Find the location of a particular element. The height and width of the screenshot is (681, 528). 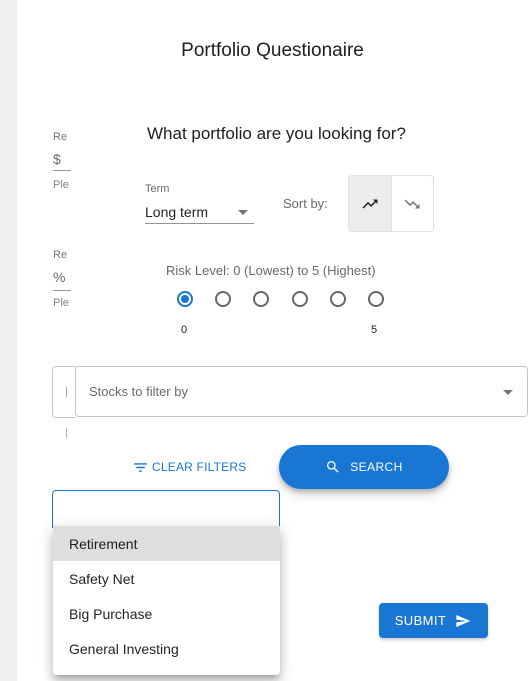

sort-descending-button is located at coordinates (411, 203).